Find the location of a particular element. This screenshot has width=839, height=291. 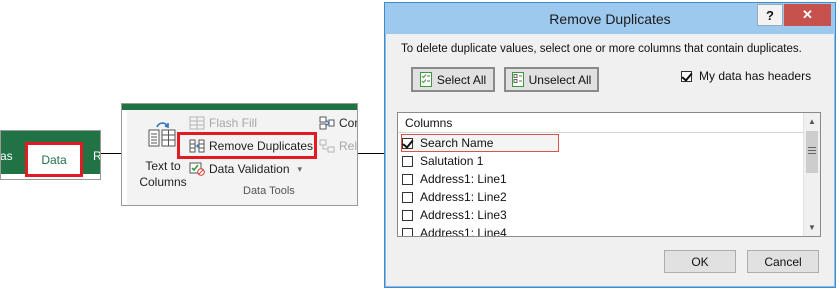

remove-duplicates-highlight is located at coordinates (247, 145).